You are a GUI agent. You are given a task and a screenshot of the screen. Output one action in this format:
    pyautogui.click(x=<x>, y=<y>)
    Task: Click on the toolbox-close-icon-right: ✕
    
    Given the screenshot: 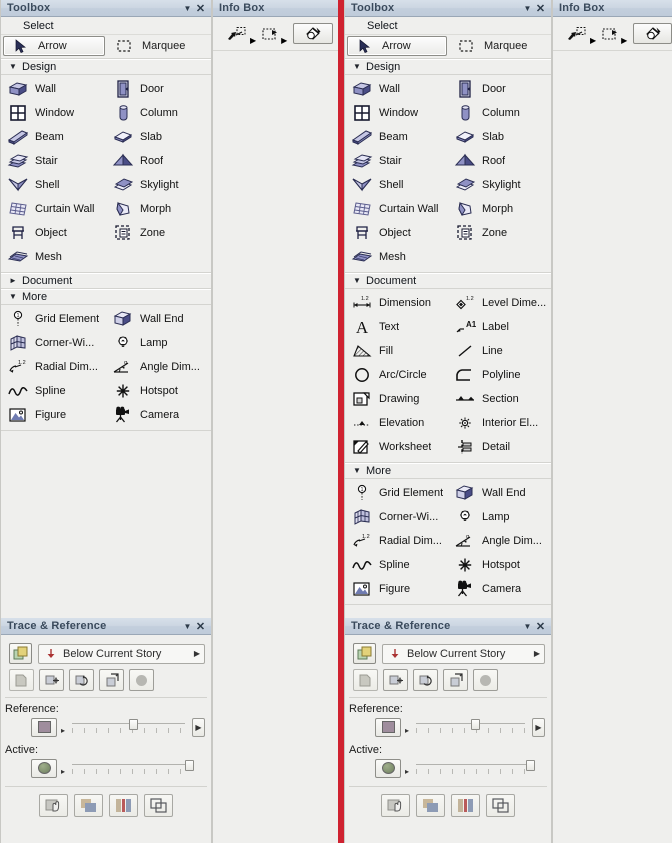 What is the action you would take?
    pyautogui.click(x=540, y=8)
    